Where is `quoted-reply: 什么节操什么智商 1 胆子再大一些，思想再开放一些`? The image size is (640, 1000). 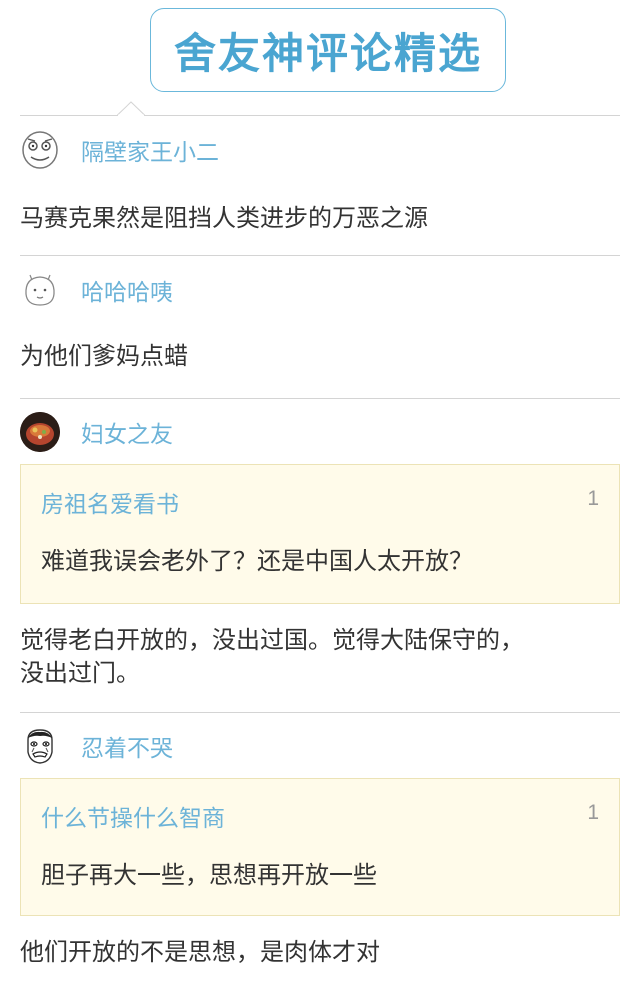 quoted-reply: 什么节操什么智商 1 胆子再大一些，思想再开放一些 is located at coordinates (320, 847).